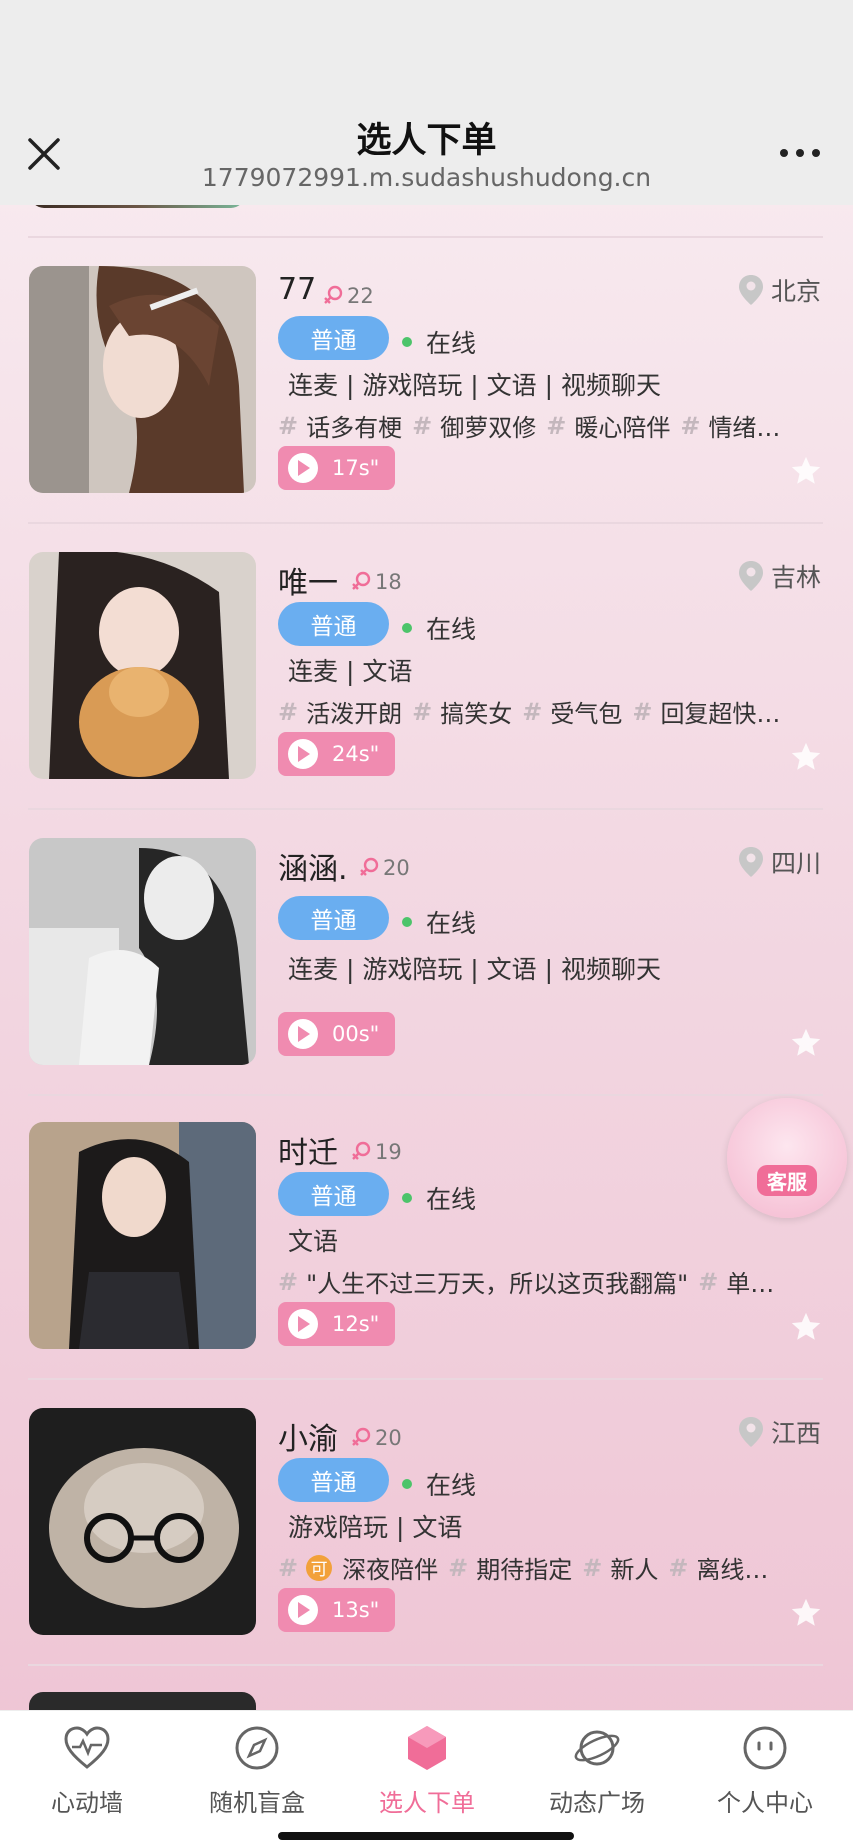  I want to click on services: 连麦 | 游戏陪玩 | 文语 | 视频聊天, so click(474, 969).